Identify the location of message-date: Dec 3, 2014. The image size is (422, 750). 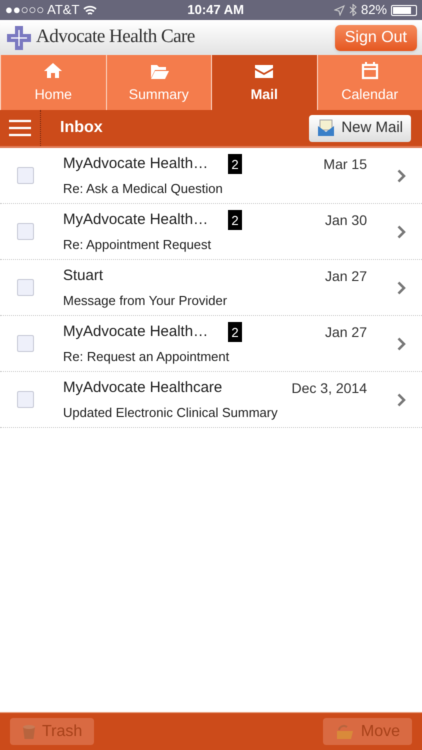
(328, 388).